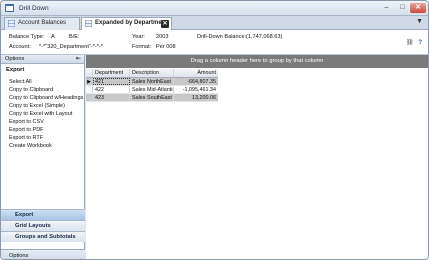 The image size is (429, 260). I want to click on options-nav: Export Grid Layouts Groups and Subtotals, so click(43, 225).